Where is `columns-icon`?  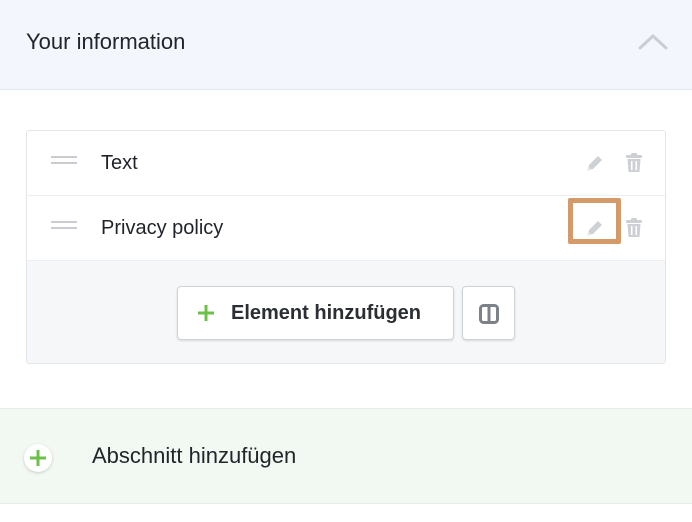
columns-icon is located at coordinates (489, 314).